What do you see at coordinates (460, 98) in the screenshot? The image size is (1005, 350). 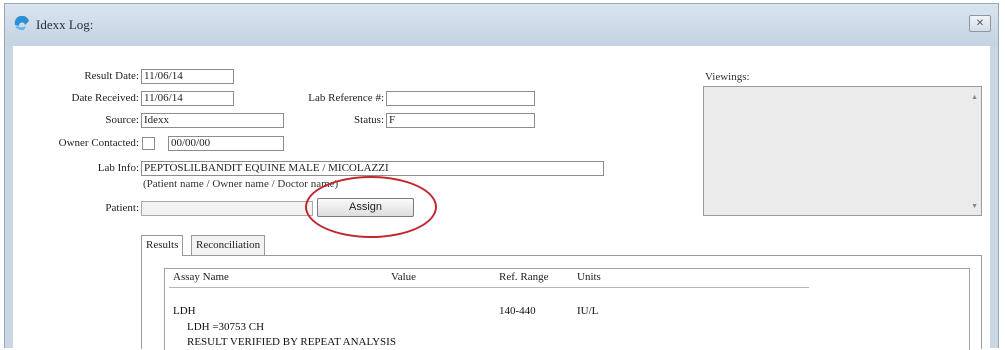 I see `lab-reference-field` at bounding box center [460, 98].